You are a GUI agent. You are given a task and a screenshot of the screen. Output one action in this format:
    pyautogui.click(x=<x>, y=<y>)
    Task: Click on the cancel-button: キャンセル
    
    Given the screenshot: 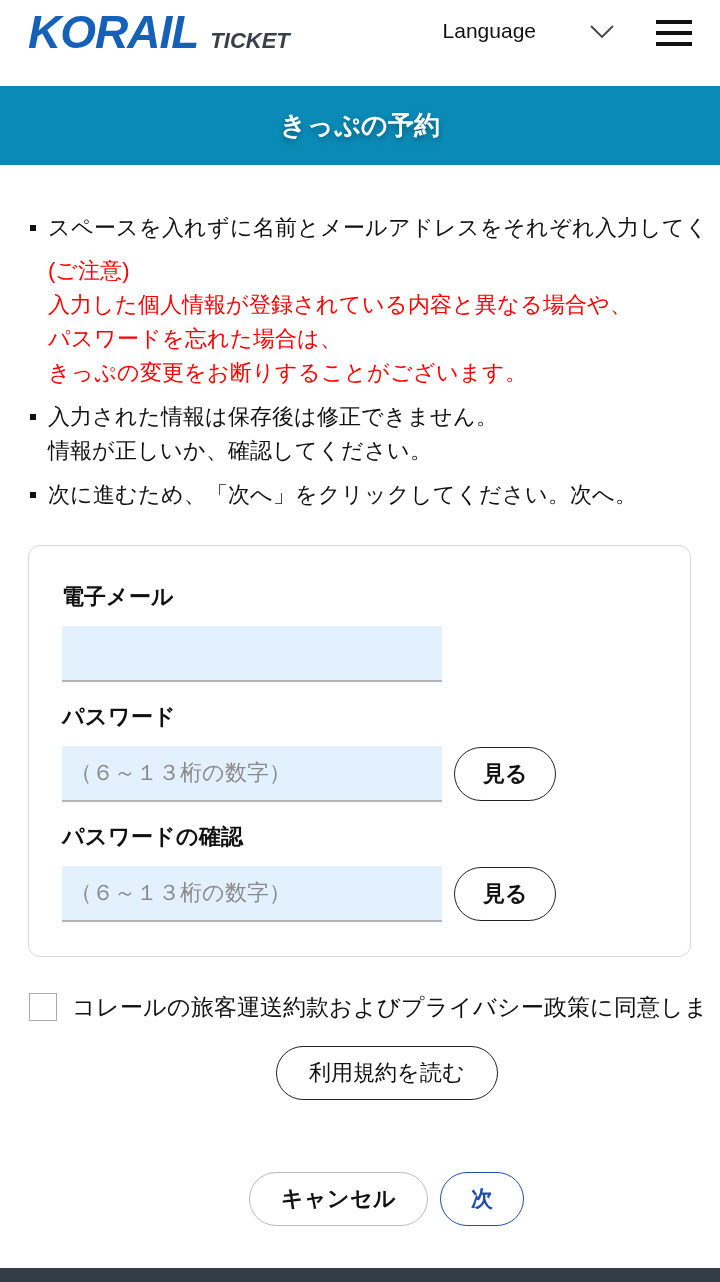 What is the action you would take?
    pyautogui.click(x=338, y=1199)
    